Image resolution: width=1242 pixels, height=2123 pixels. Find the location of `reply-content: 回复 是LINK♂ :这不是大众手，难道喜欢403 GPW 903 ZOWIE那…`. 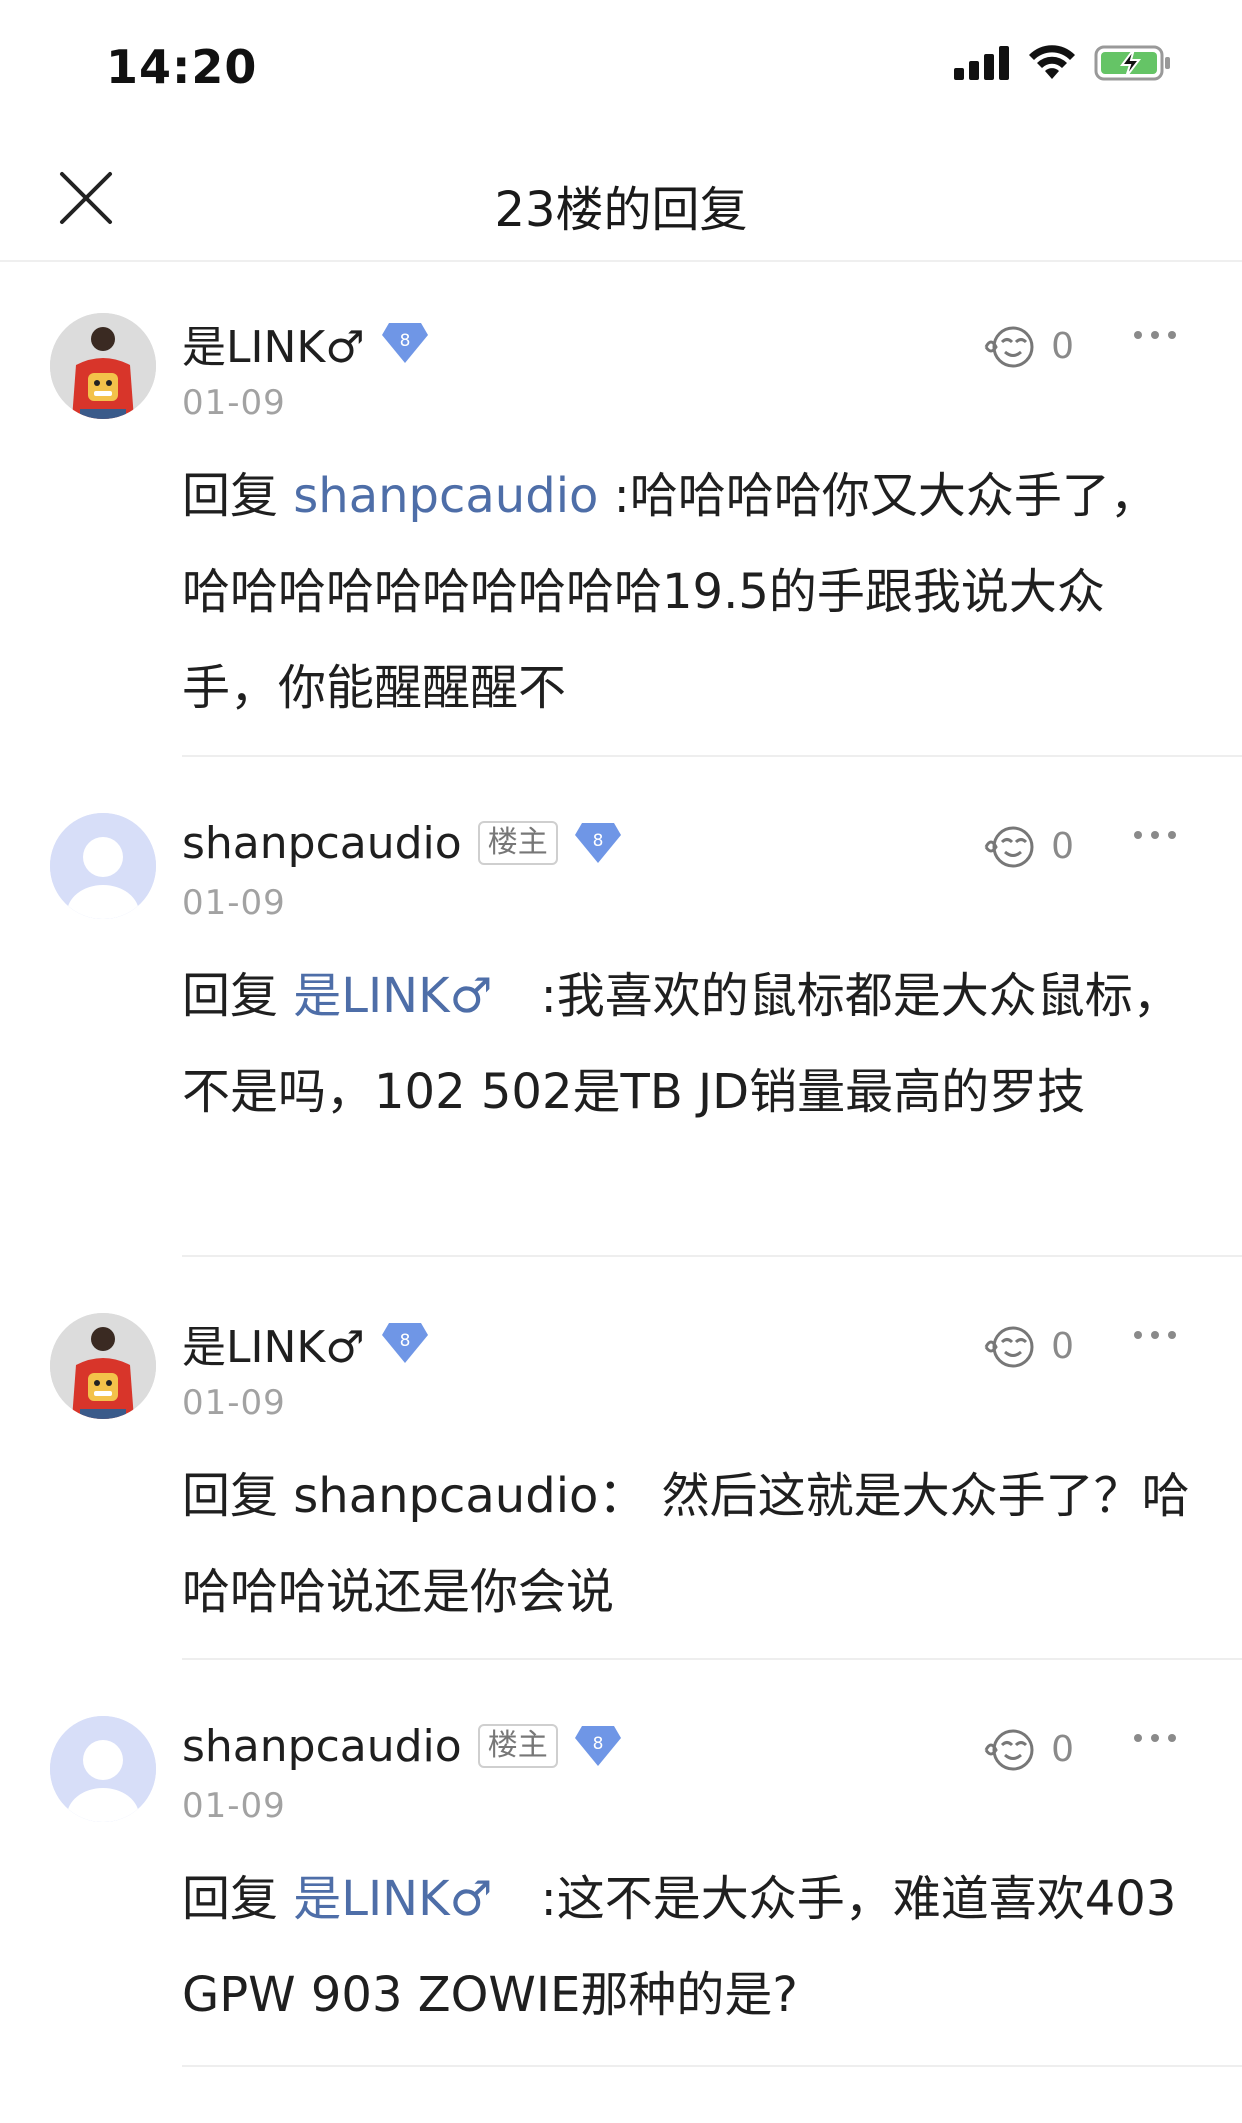

reply-content: 回复 是LINK♂ :这不是大众手，难道喜欢403 GPW 903 ZOWIE那… is located at coordinates (687, 1947).